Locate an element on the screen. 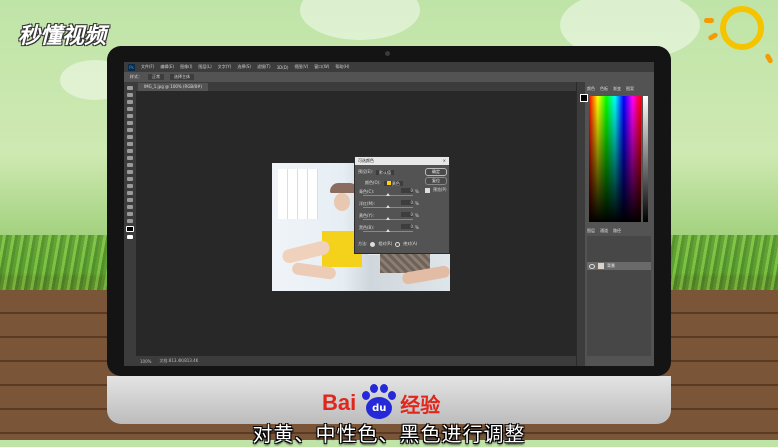  menu-item: 文件(F) is located at coordinates (147, 67).